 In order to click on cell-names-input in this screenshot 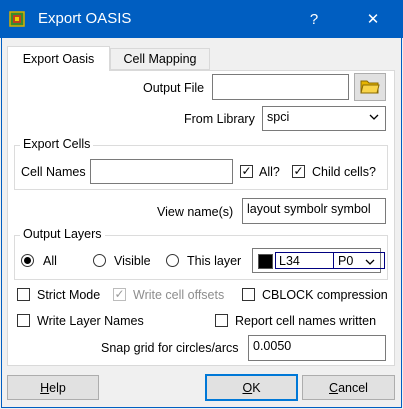, I will do `click(161, 171)`.